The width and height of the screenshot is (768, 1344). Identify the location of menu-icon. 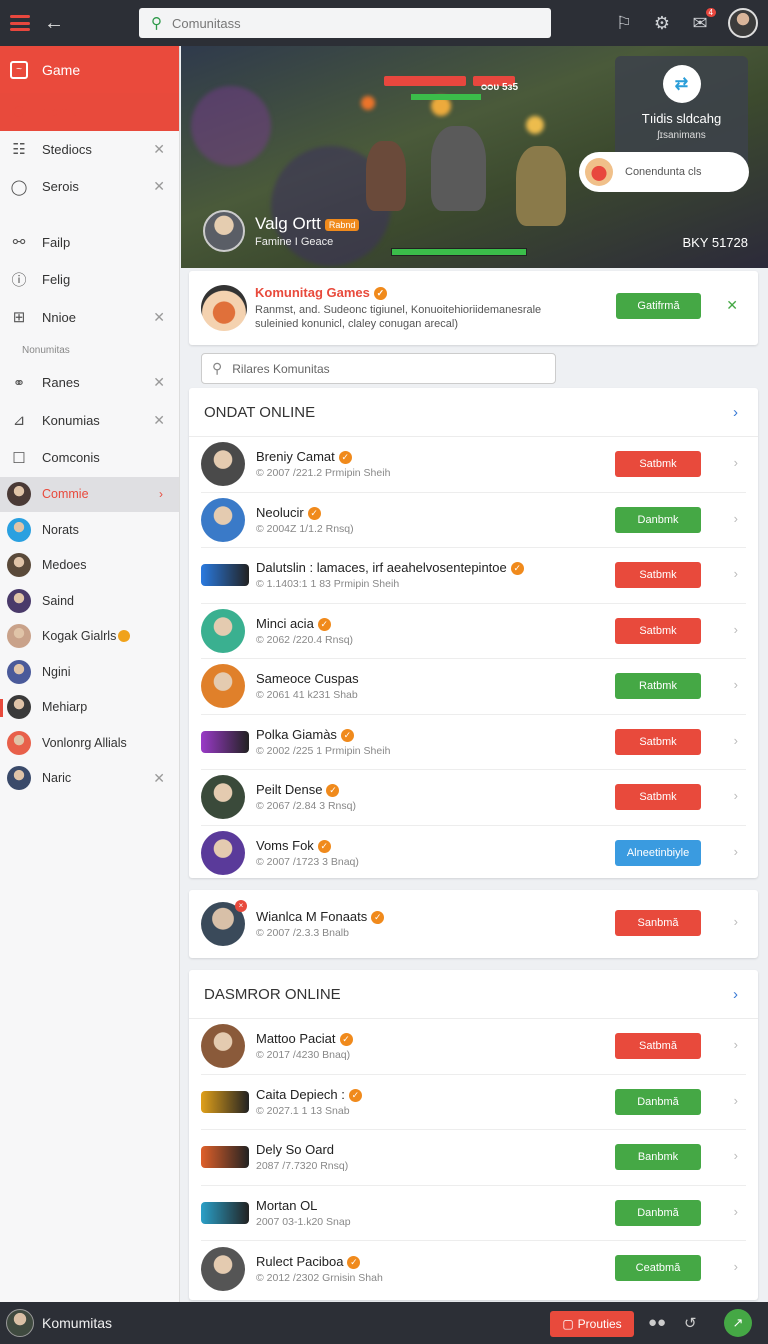
(20, 23).